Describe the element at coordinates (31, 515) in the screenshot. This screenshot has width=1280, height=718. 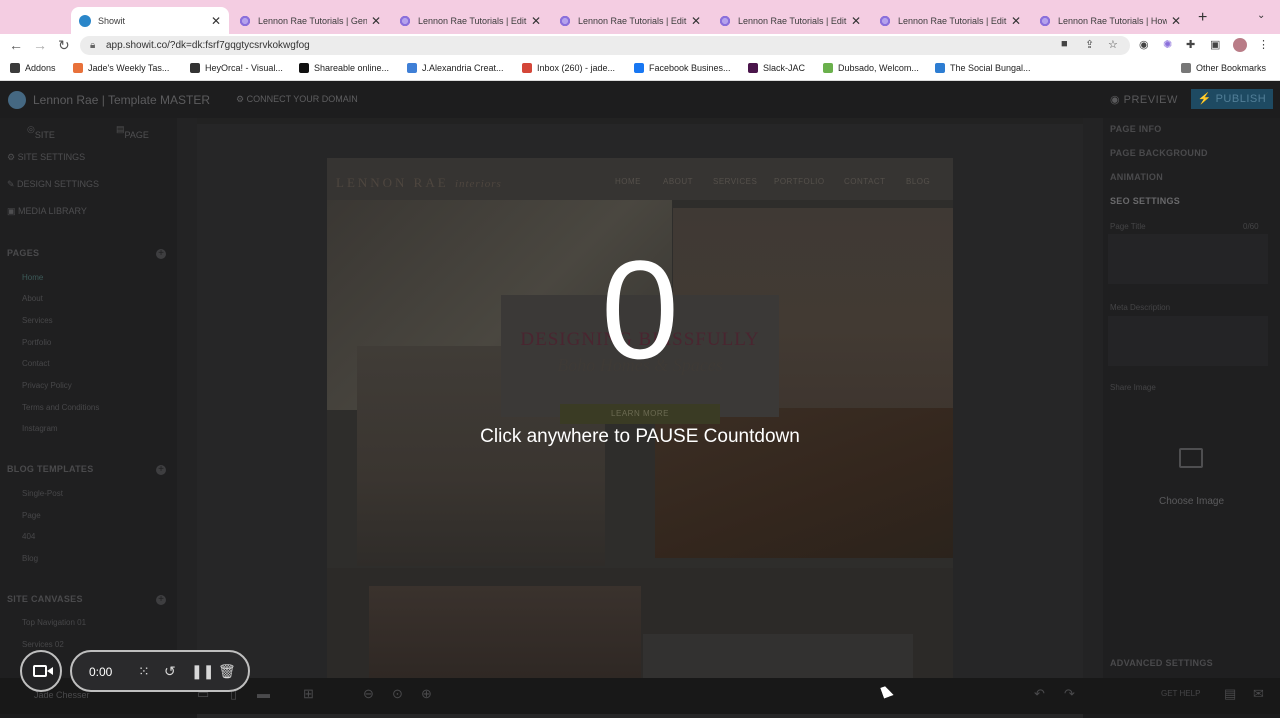
I see `blog-template-item: Page` at that location.